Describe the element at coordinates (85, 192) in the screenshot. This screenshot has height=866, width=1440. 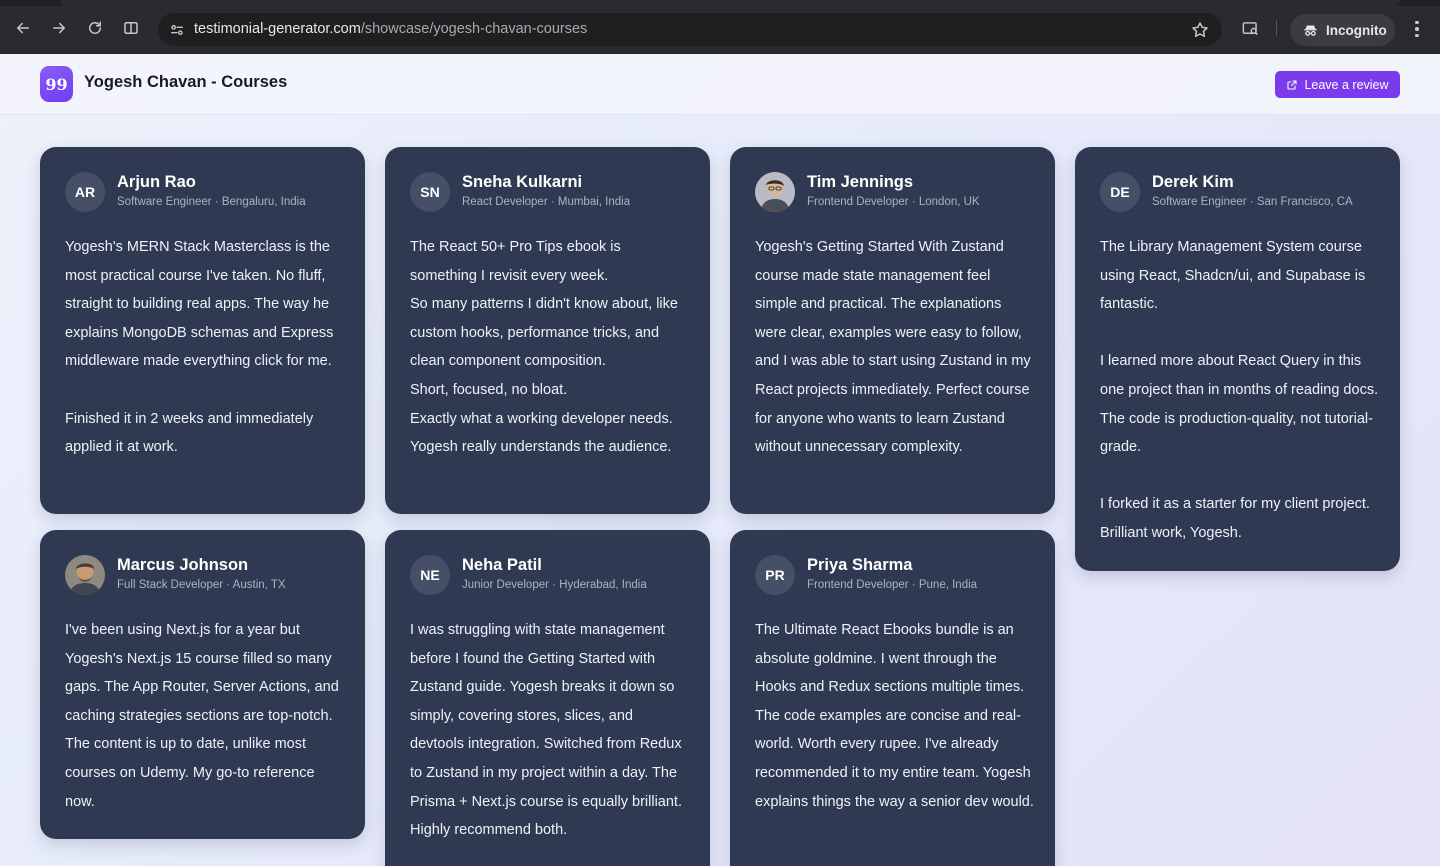
I see `avatar: AR` at that location.